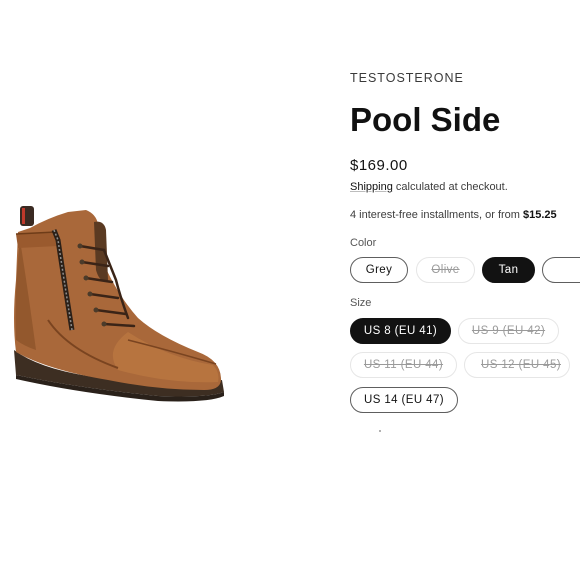 The height and width of the screenshot is (580, 580). What do you see at coordinates (379, 165) in the screenshot?
I see `product-price: $169.00` at bounding box center [379, 165].